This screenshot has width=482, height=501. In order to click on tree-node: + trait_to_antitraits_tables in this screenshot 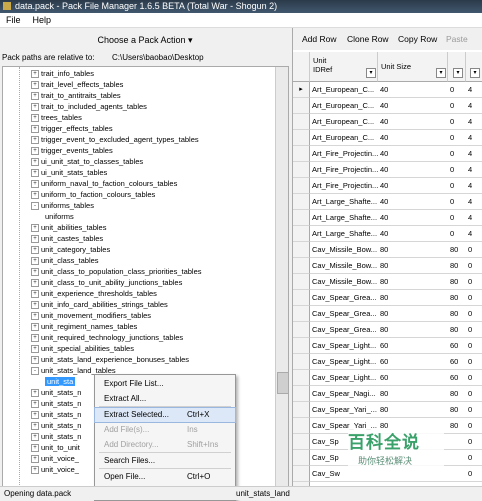, I will do `click(76, 95)`.